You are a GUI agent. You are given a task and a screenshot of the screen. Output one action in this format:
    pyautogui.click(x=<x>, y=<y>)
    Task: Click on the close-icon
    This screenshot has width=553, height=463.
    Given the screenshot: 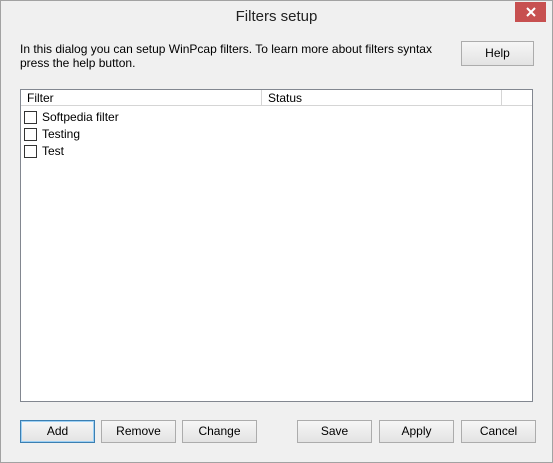 What is the action you would take?
    pyautogui.click(x=530, y=12)
    